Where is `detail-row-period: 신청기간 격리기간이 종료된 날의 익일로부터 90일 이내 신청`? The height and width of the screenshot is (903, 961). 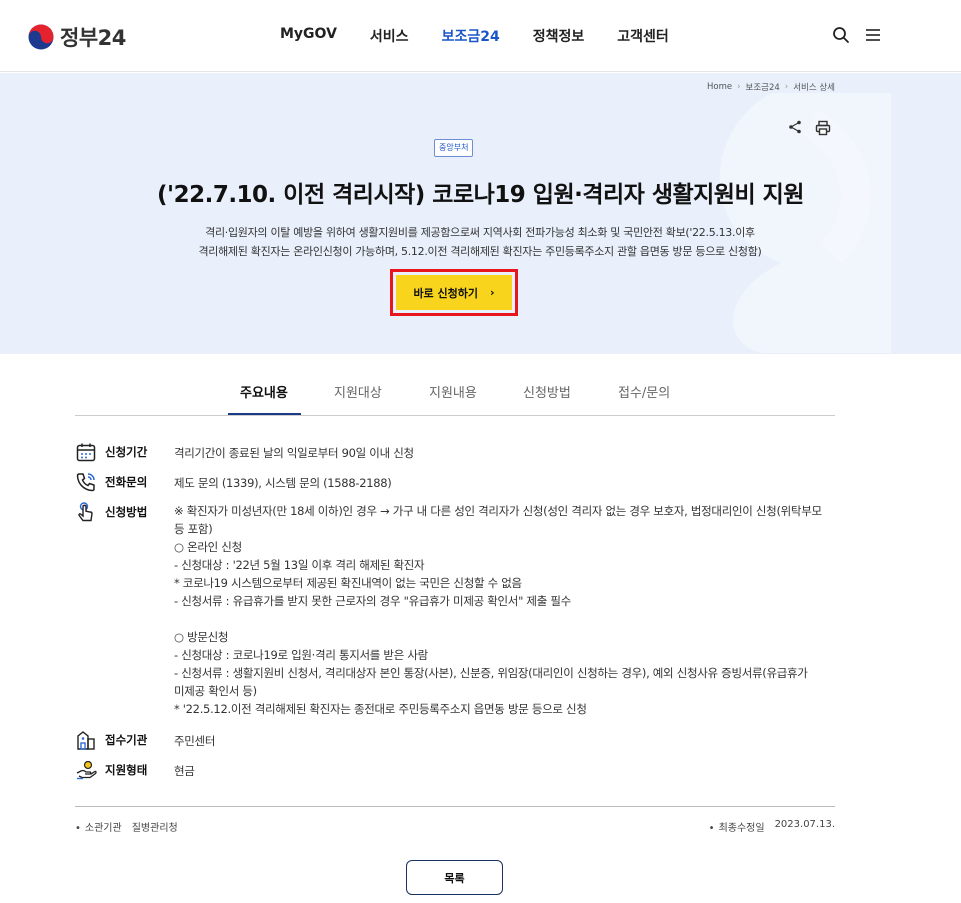 detail-row-period: 신청기간 격리기간이 종료된 날의 익일로부터 90일 이내 신청 is located at coordinates (244, 453).